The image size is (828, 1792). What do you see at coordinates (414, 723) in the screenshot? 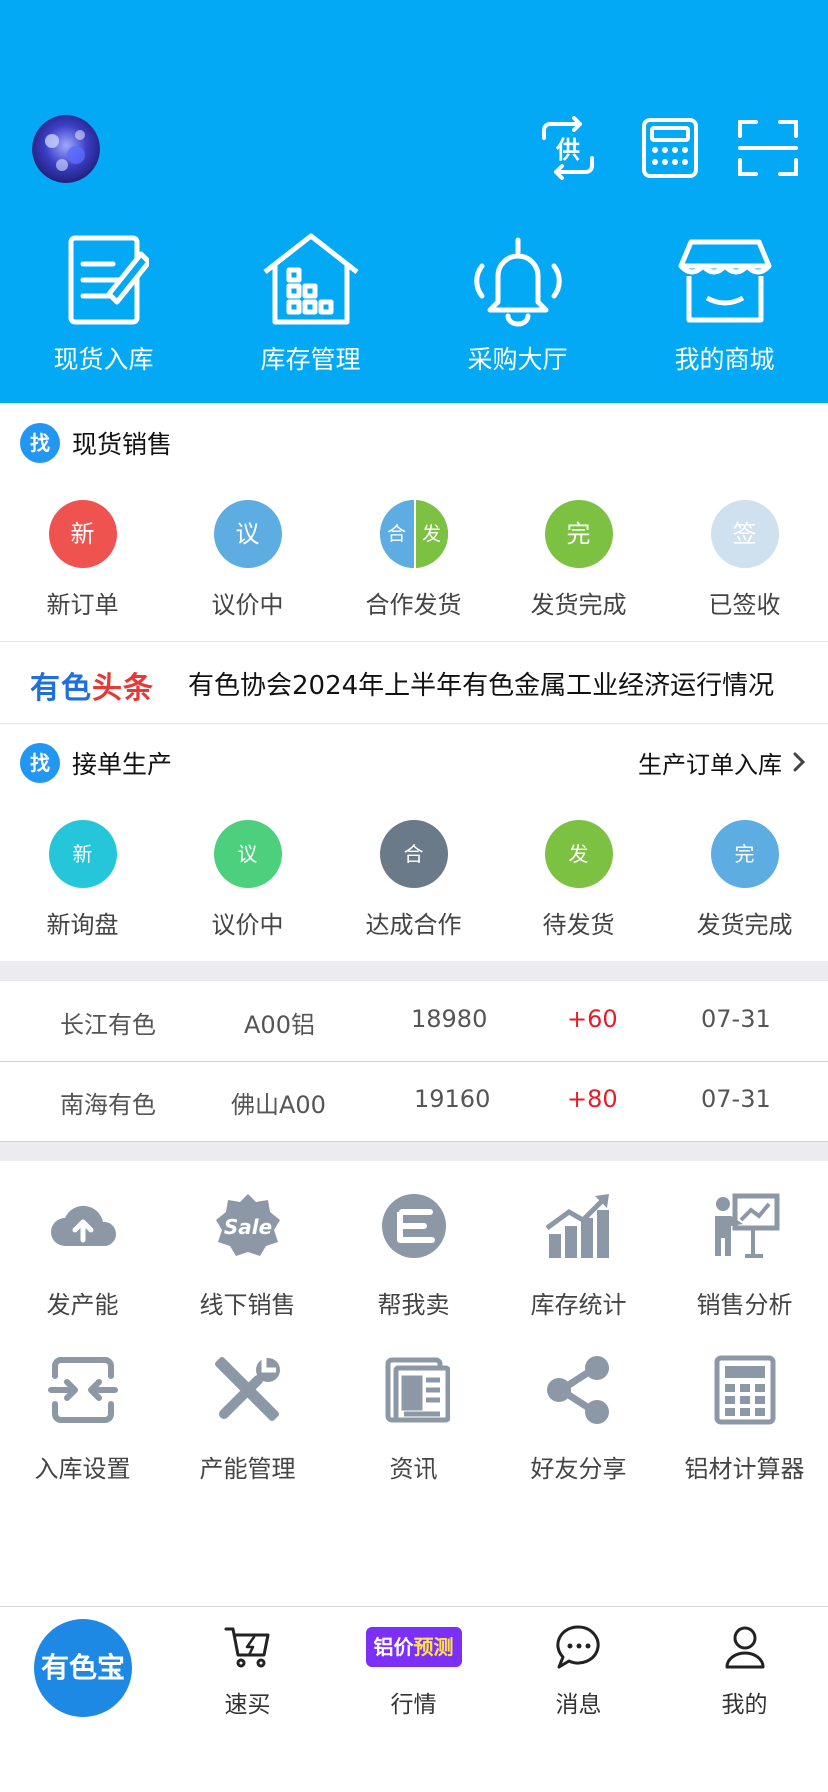
I see `divider` at bounding box center [414, 723].